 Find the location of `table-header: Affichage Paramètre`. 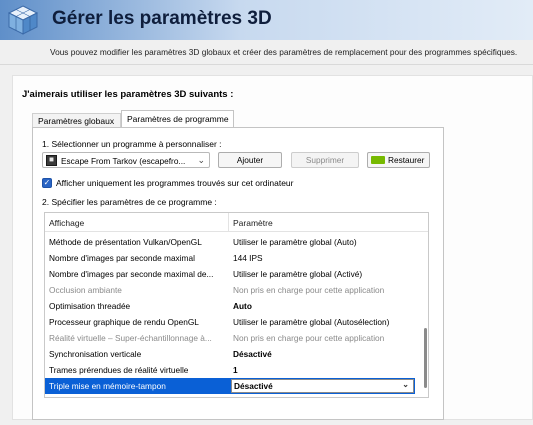

table-header: Affichage Paramètre is located at coordinates (236, 222).